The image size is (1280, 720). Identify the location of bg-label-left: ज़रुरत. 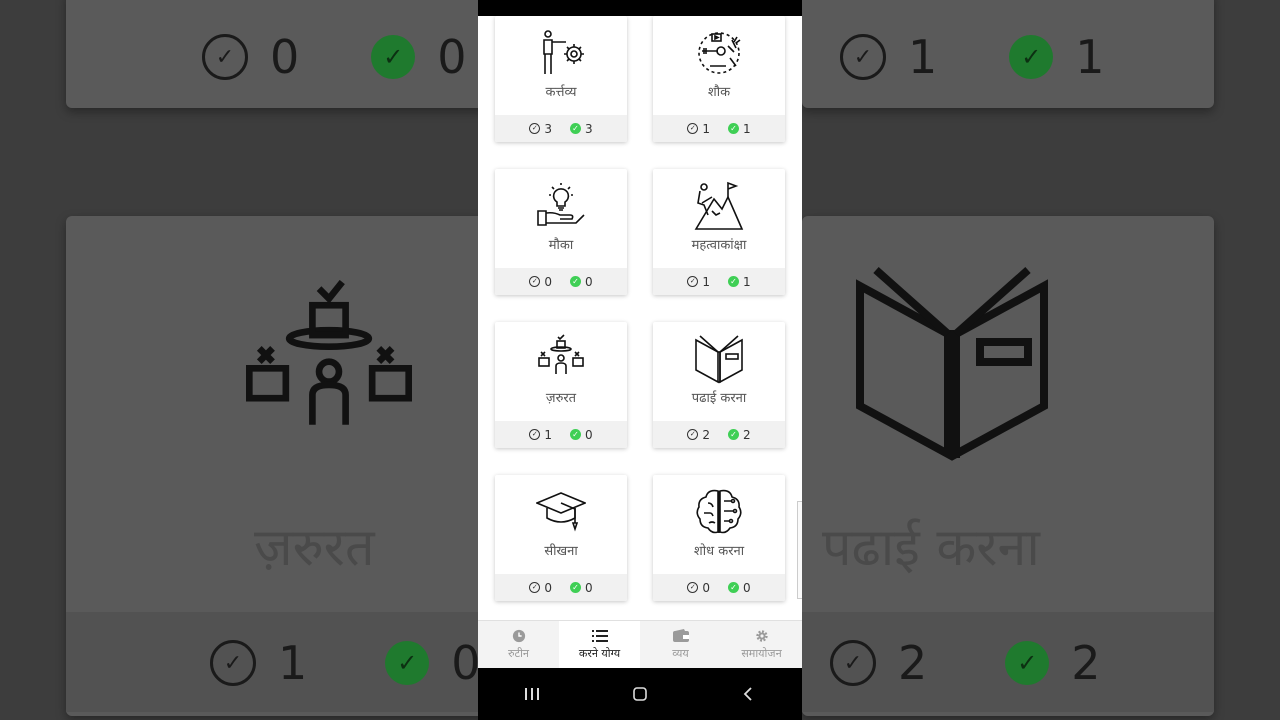
(314, 548).